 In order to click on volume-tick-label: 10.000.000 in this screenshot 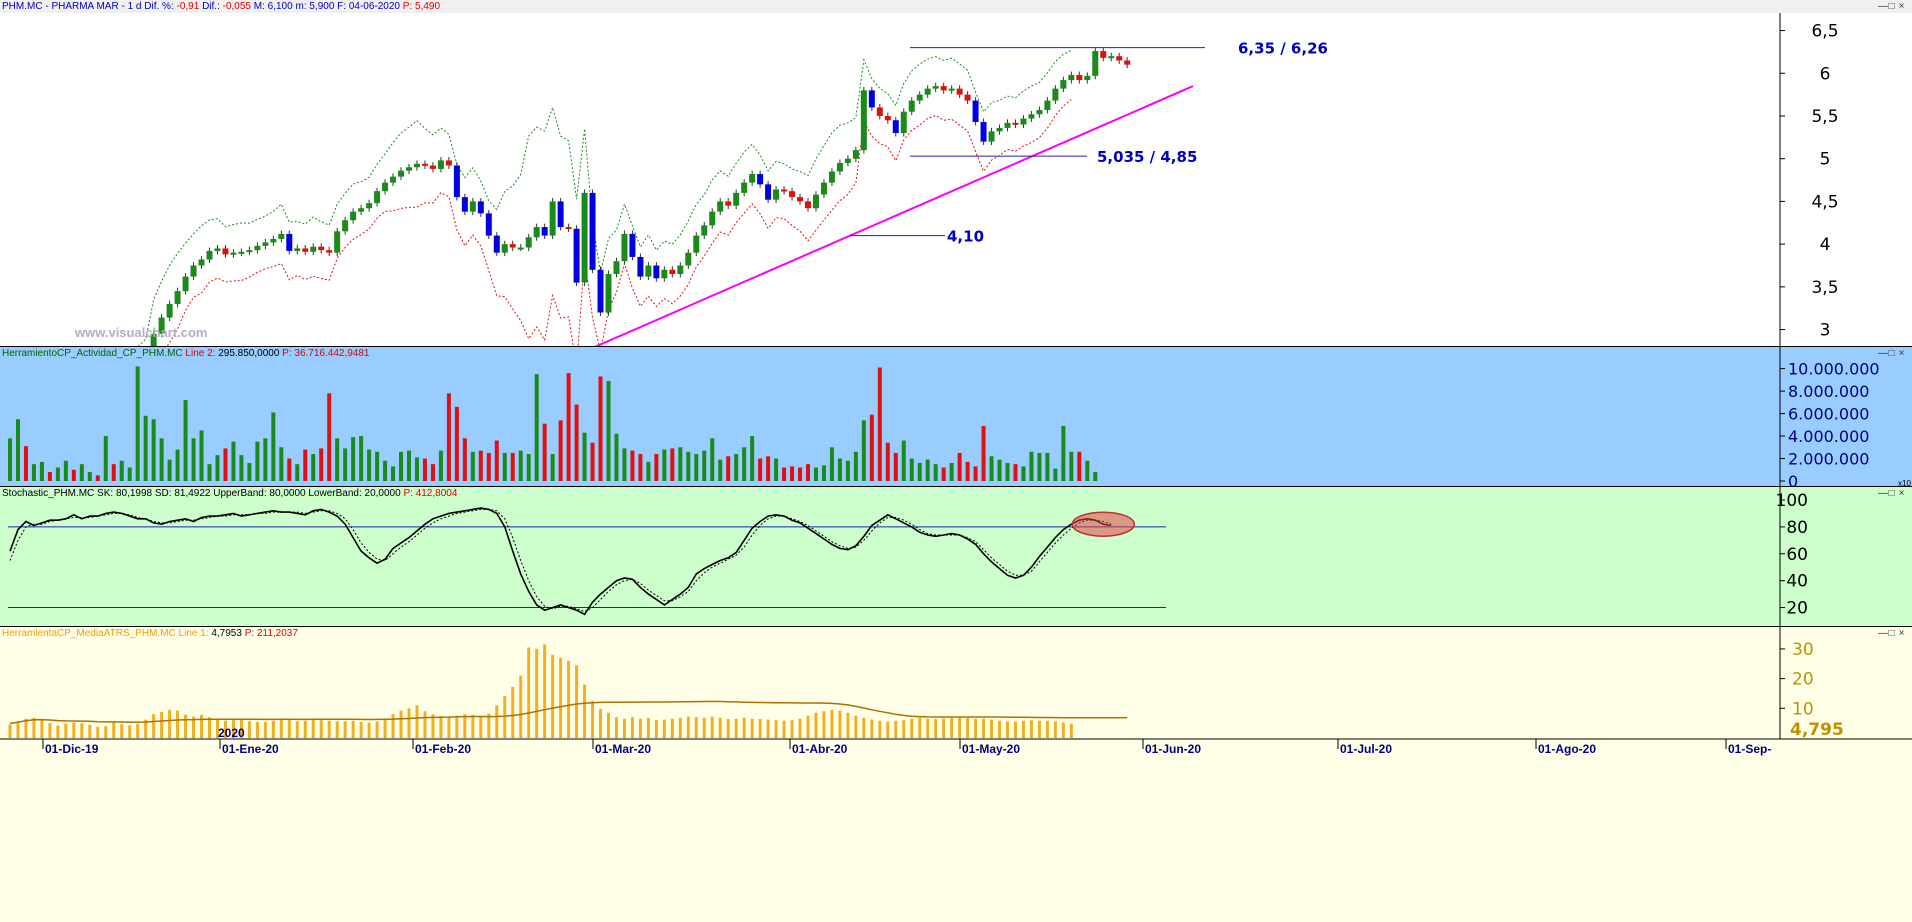, I will do `click(1834, 369)`.